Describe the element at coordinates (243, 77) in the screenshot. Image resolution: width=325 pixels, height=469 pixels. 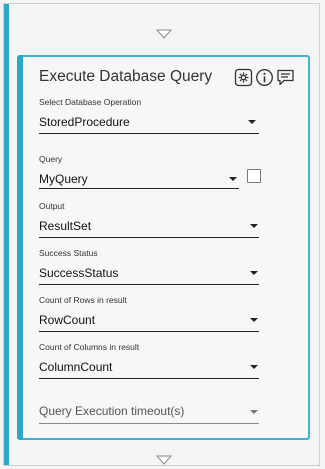
I see `settings-icon` at that location.